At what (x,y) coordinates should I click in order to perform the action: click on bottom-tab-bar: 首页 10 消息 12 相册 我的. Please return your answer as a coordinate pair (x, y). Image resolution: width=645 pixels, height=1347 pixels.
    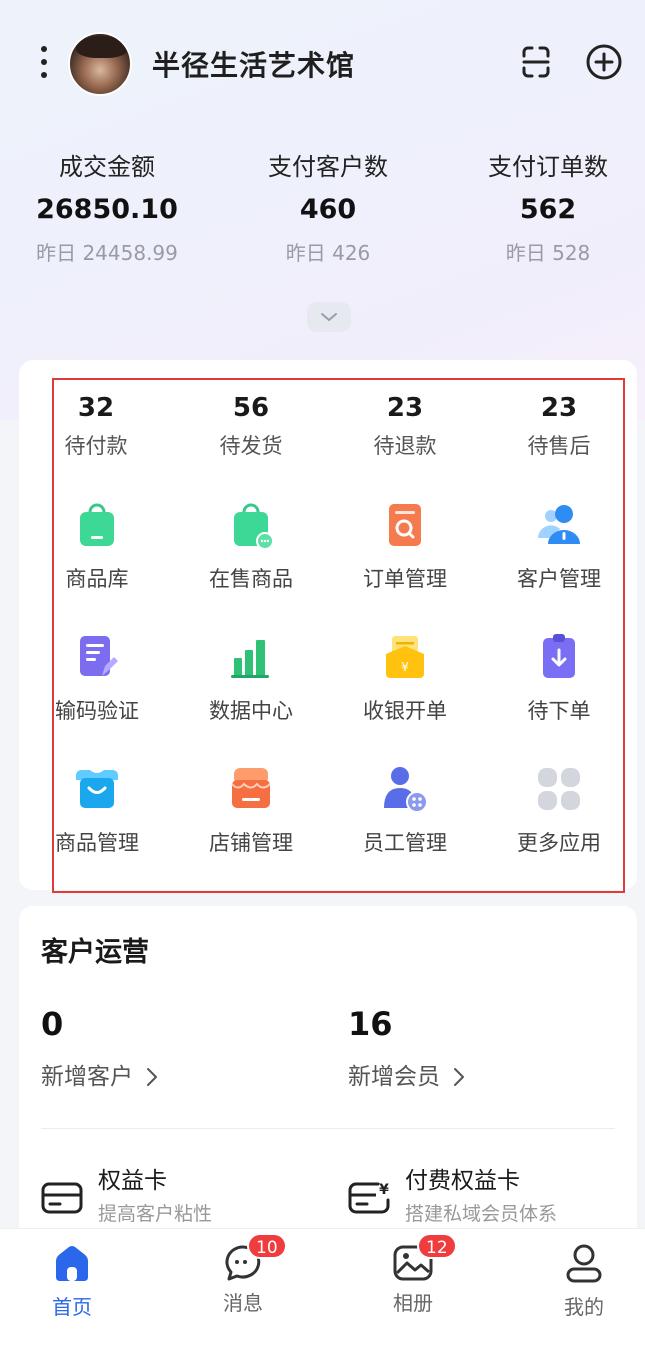
    Looking at the image, I should click on (322, 1287).